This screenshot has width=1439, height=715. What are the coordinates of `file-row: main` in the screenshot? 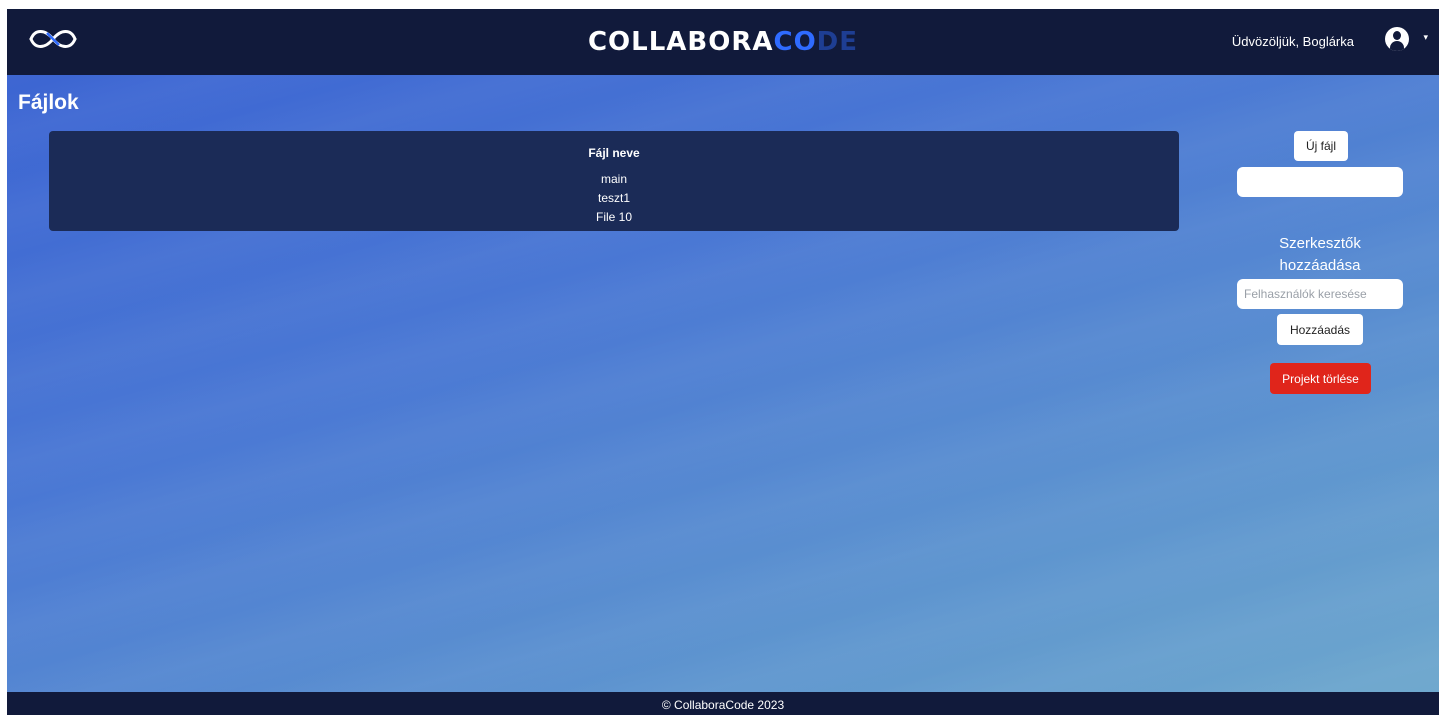 It's located at (614, 179).